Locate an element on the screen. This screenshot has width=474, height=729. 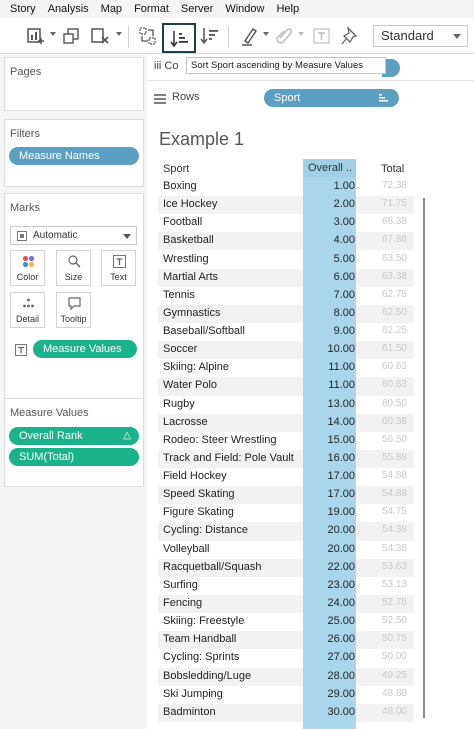
table-row: Fencing 24.00 52.75 is located at coordinates (286, 604).